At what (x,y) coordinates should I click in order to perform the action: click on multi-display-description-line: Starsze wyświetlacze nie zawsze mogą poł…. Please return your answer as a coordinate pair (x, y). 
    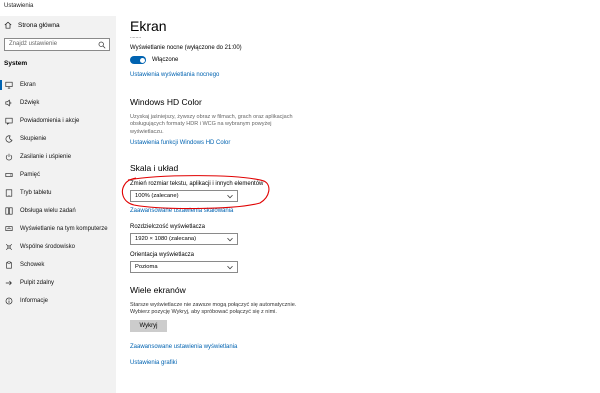
    Looking at the image, I should click on (213, 305).